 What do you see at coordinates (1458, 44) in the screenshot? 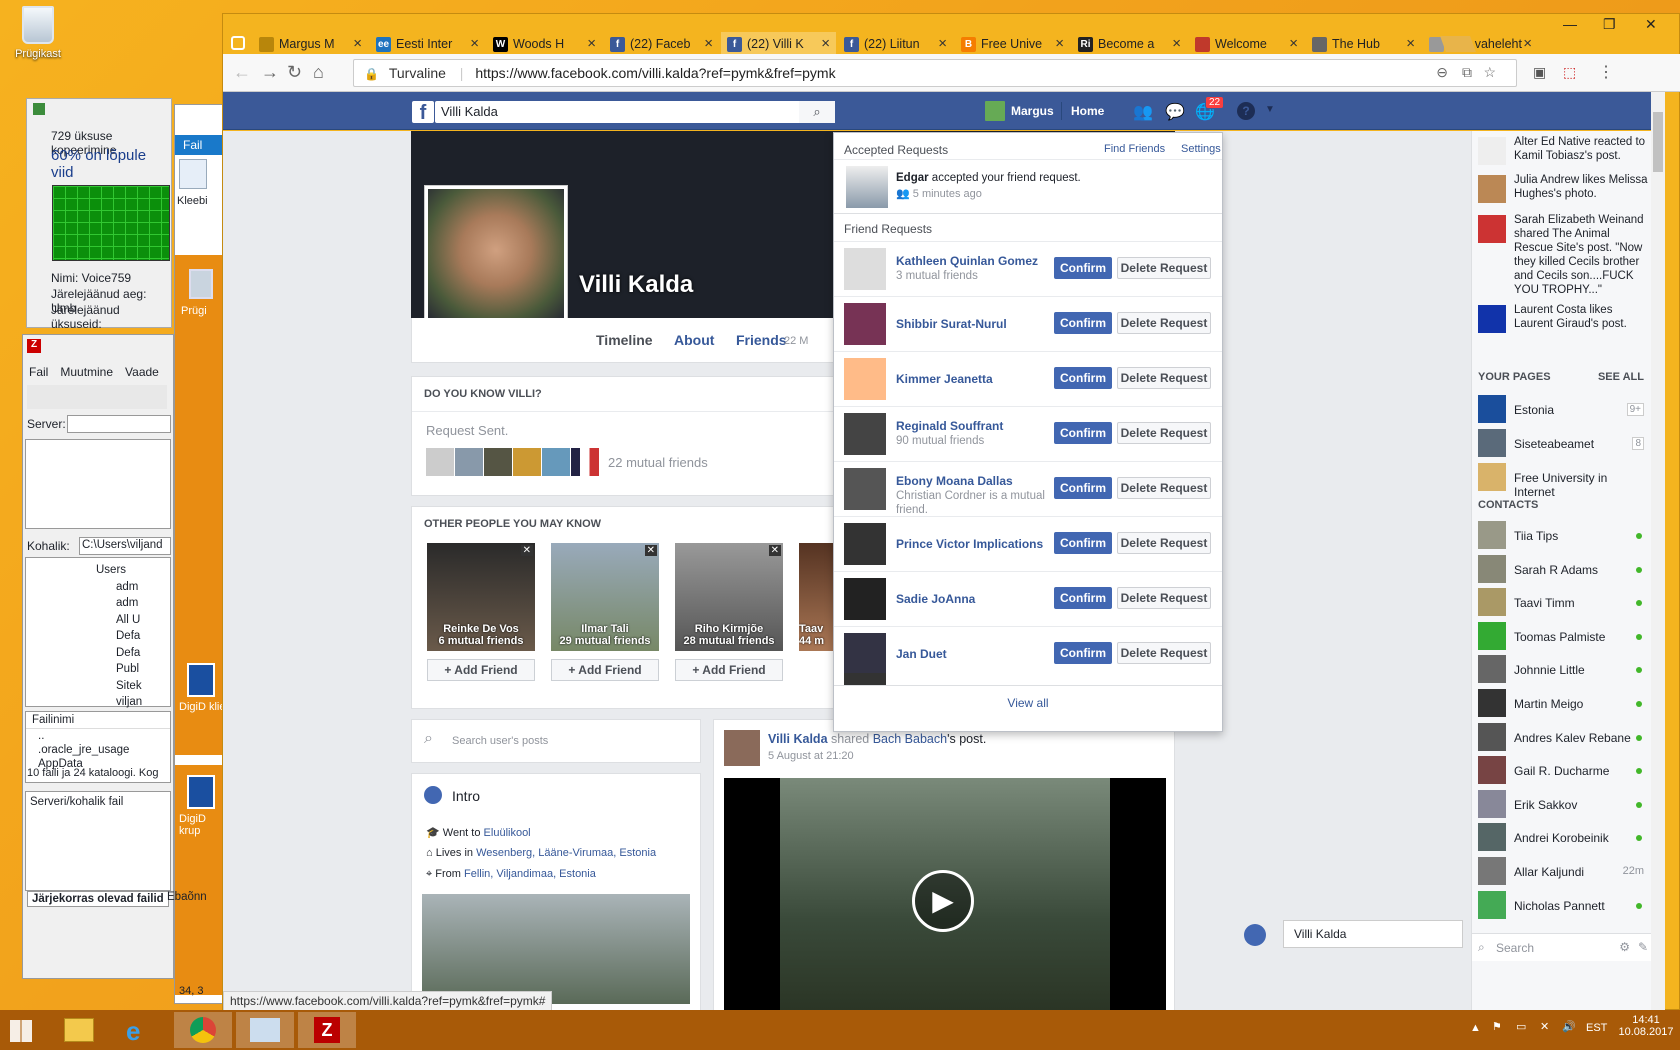
I see `new-tab-button` at bounding box center [1458, 44].